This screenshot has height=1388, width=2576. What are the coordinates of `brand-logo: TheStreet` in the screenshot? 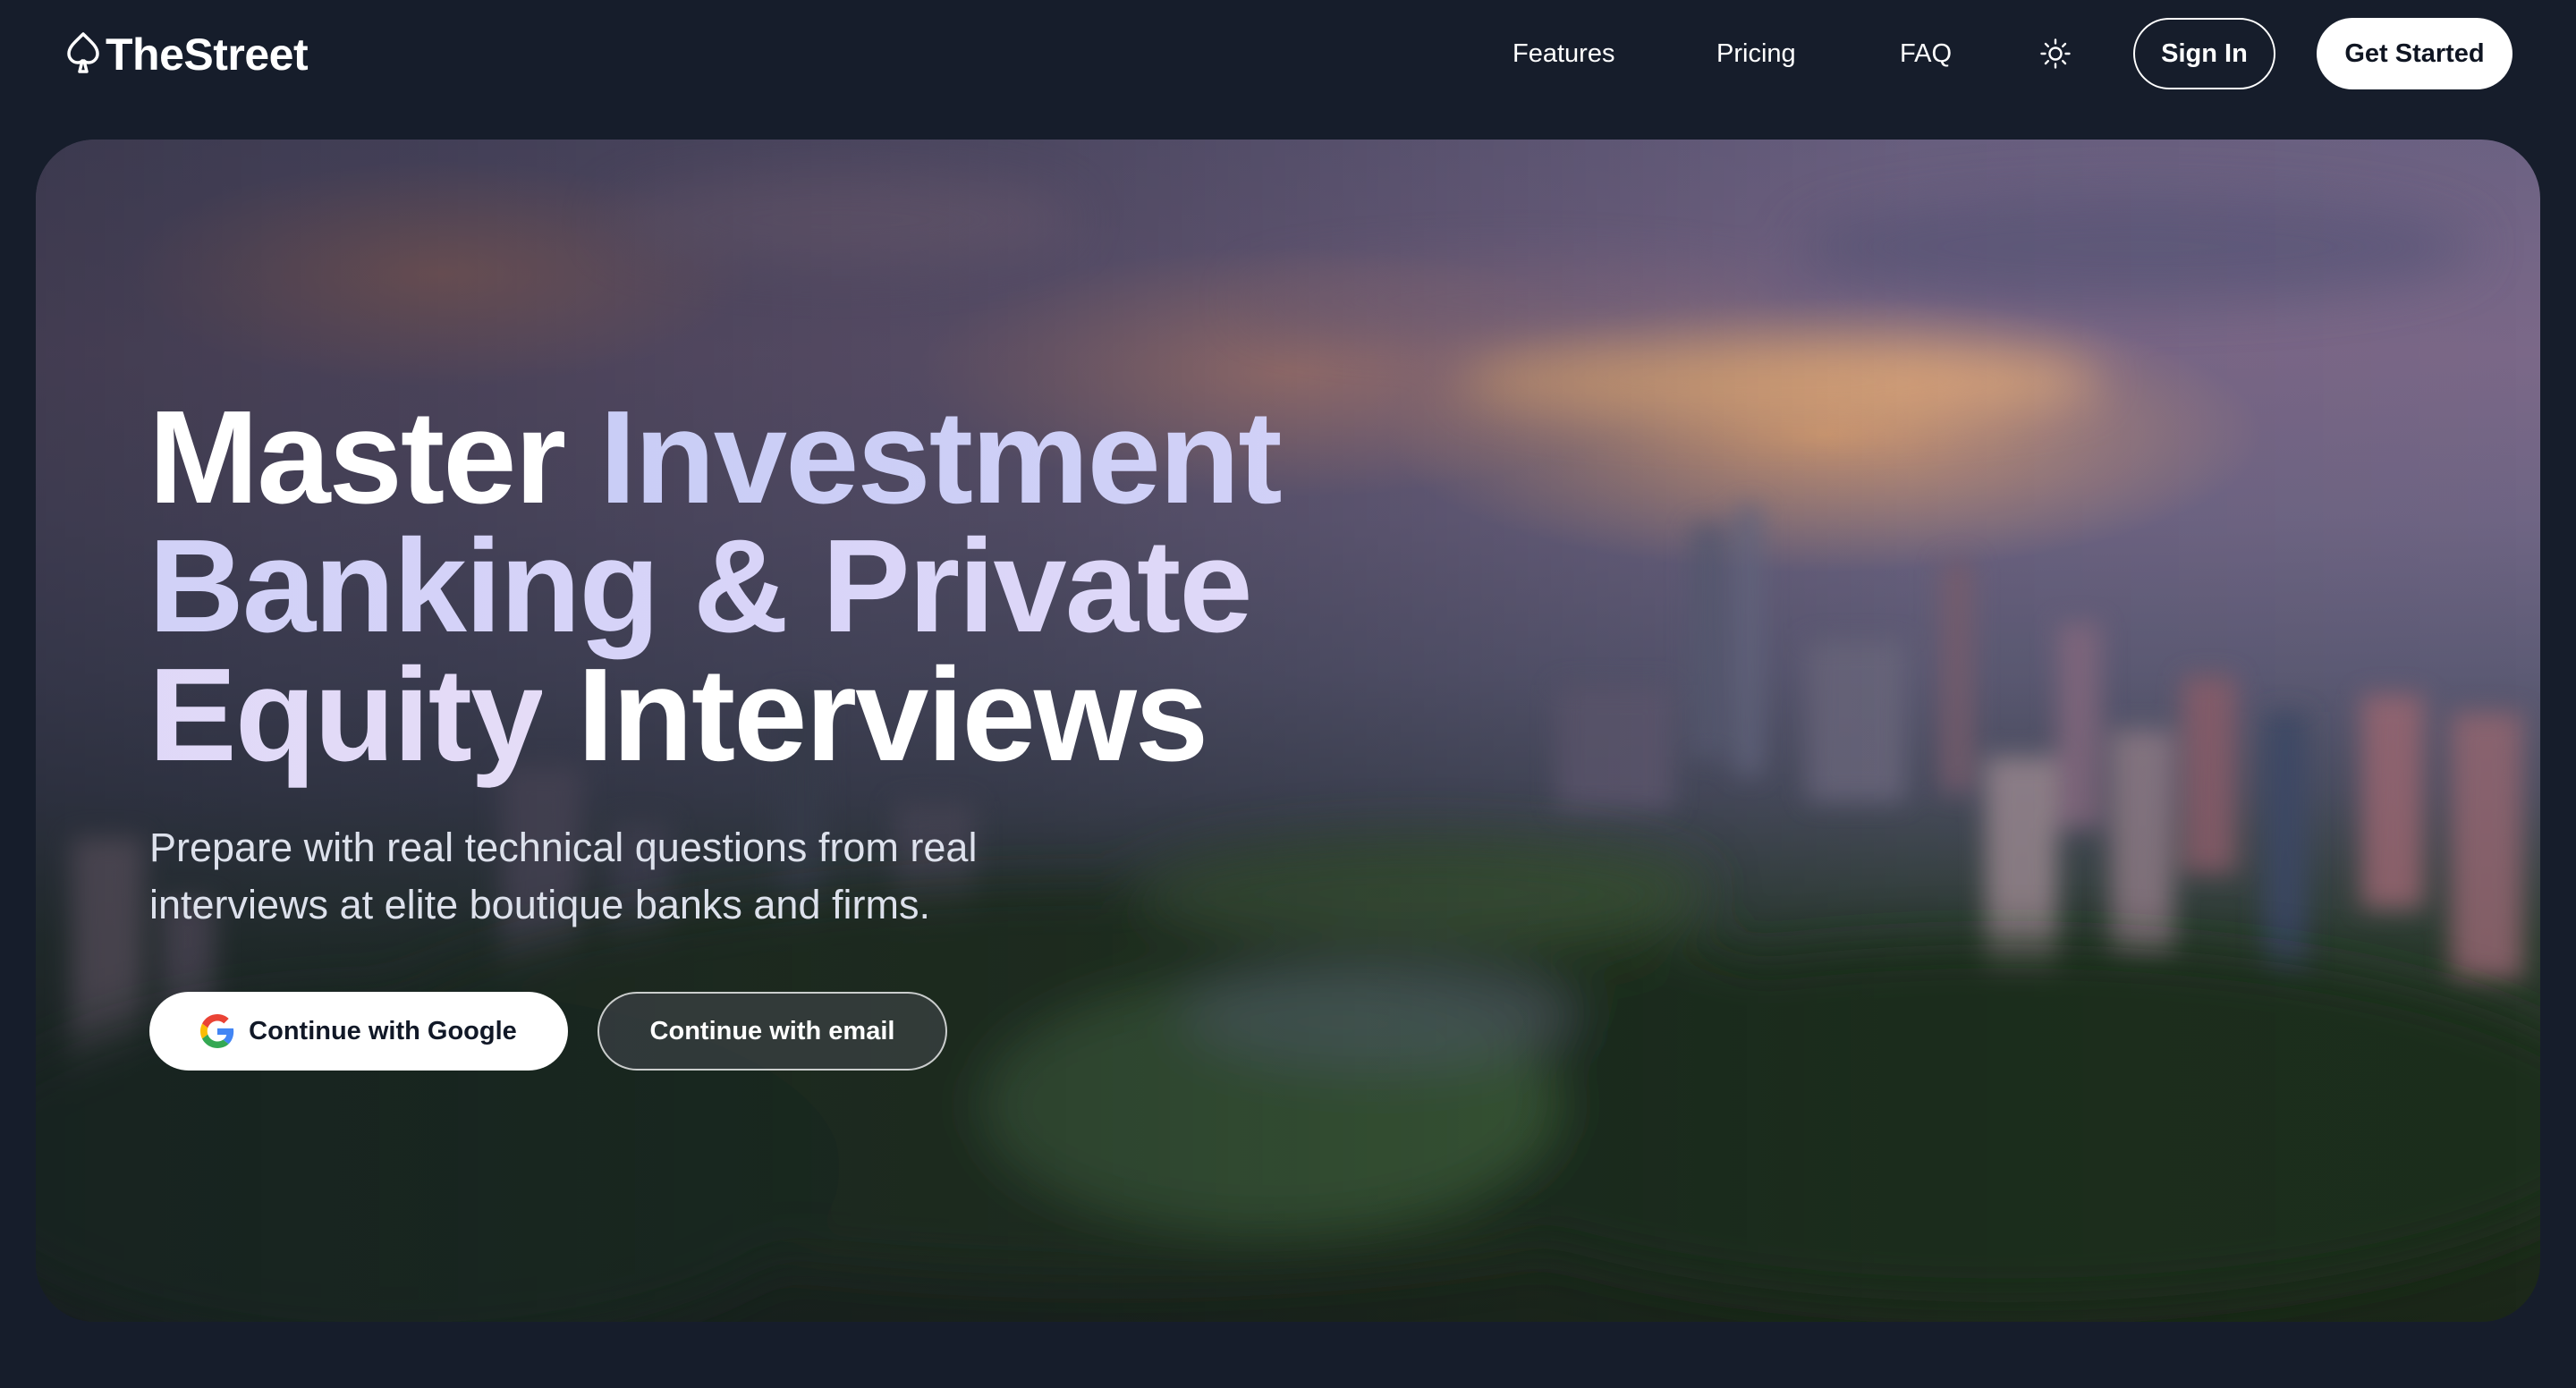 It's located at (186, 55).